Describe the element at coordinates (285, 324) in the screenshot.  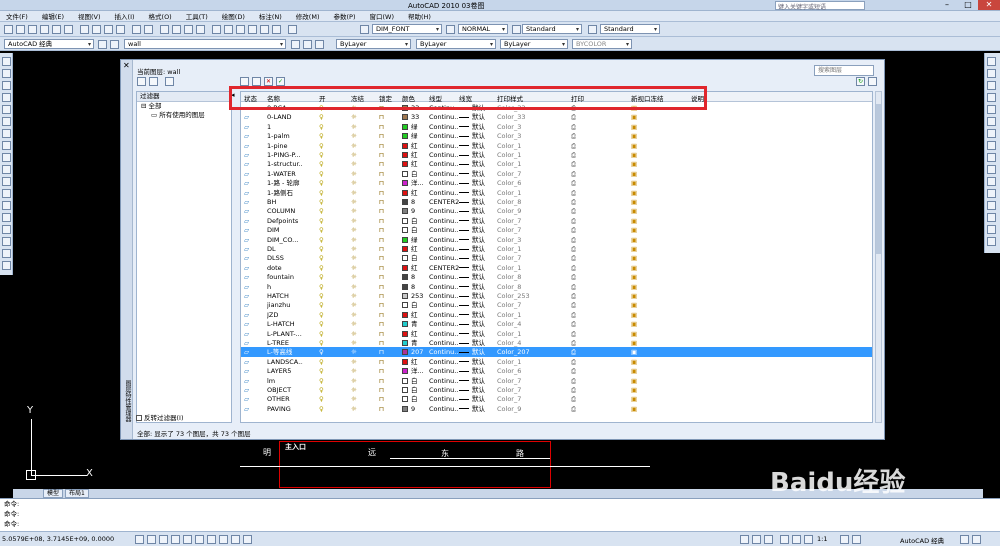
I see `layer-name: L-HATCH` at that location.